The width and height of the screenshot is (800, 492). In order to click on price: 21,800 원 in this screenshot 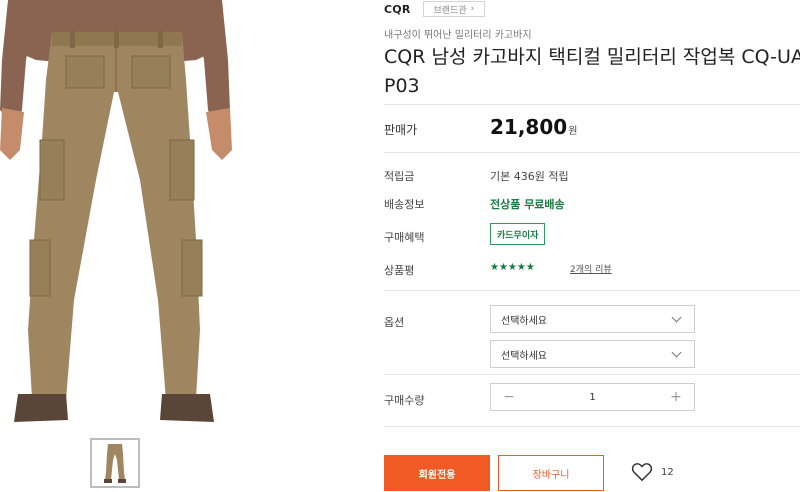, I will do `click(533, 127)`.